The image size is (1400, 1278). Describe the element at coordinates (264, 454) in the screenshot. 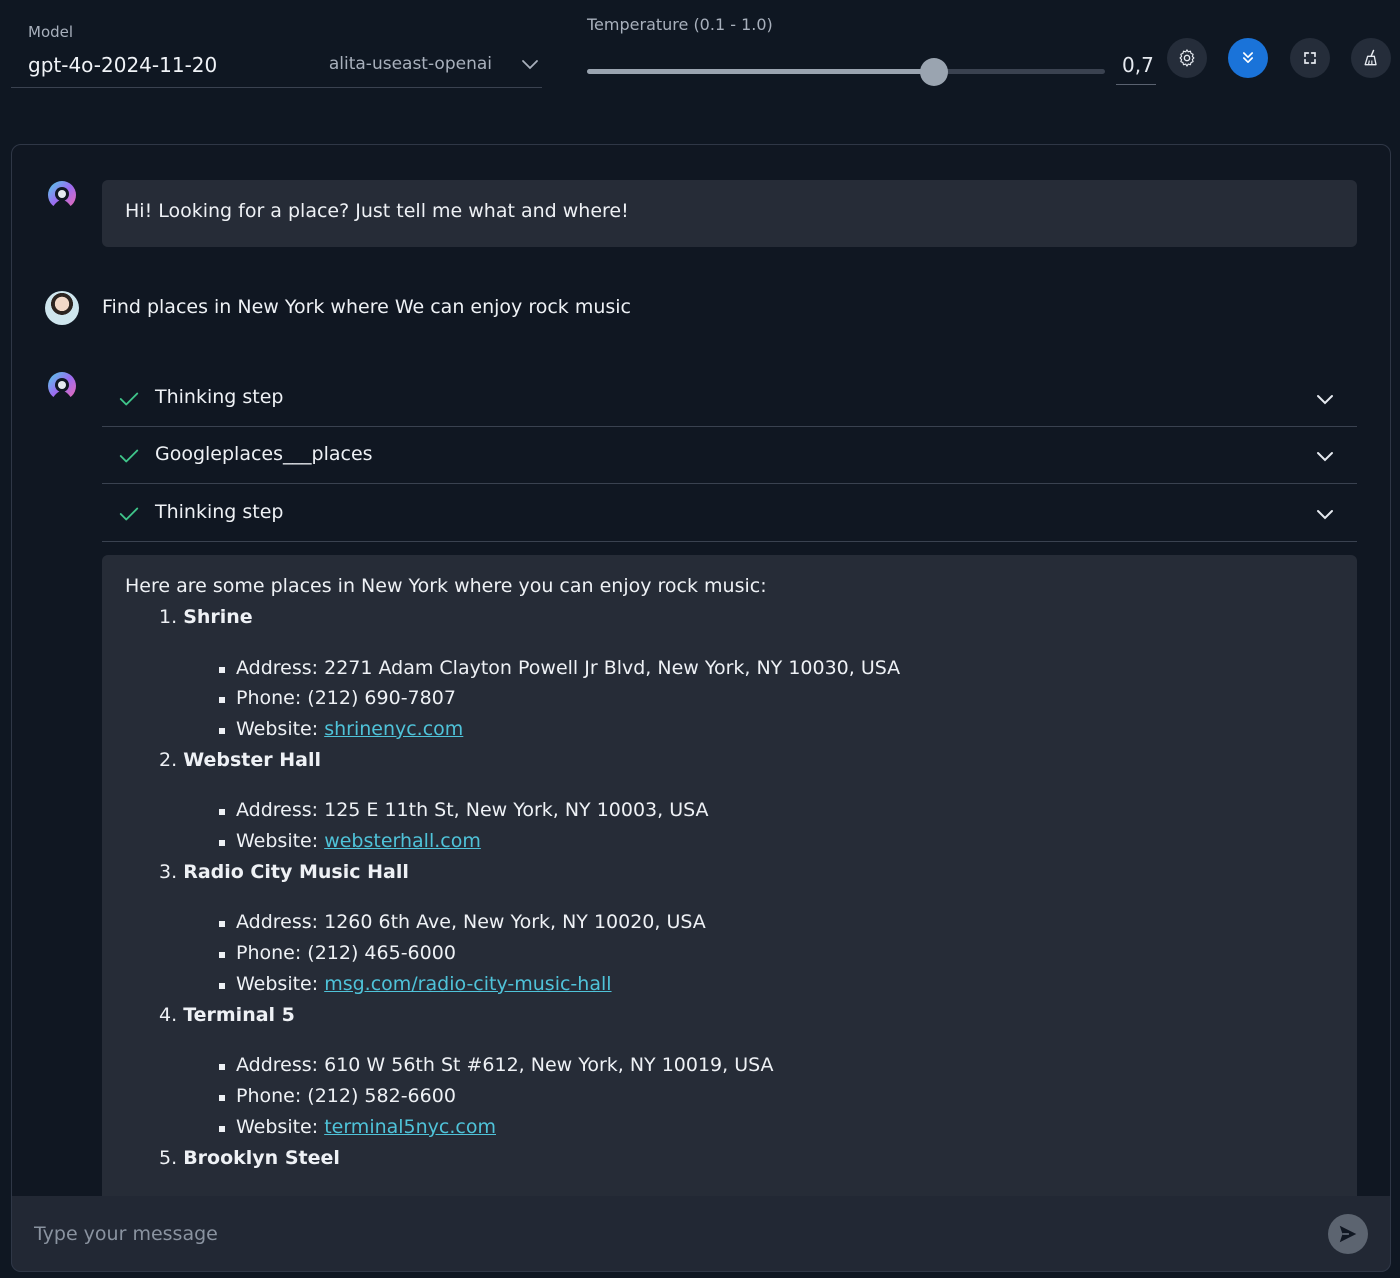

I see `step-label: Googleplaces___places` at that location.